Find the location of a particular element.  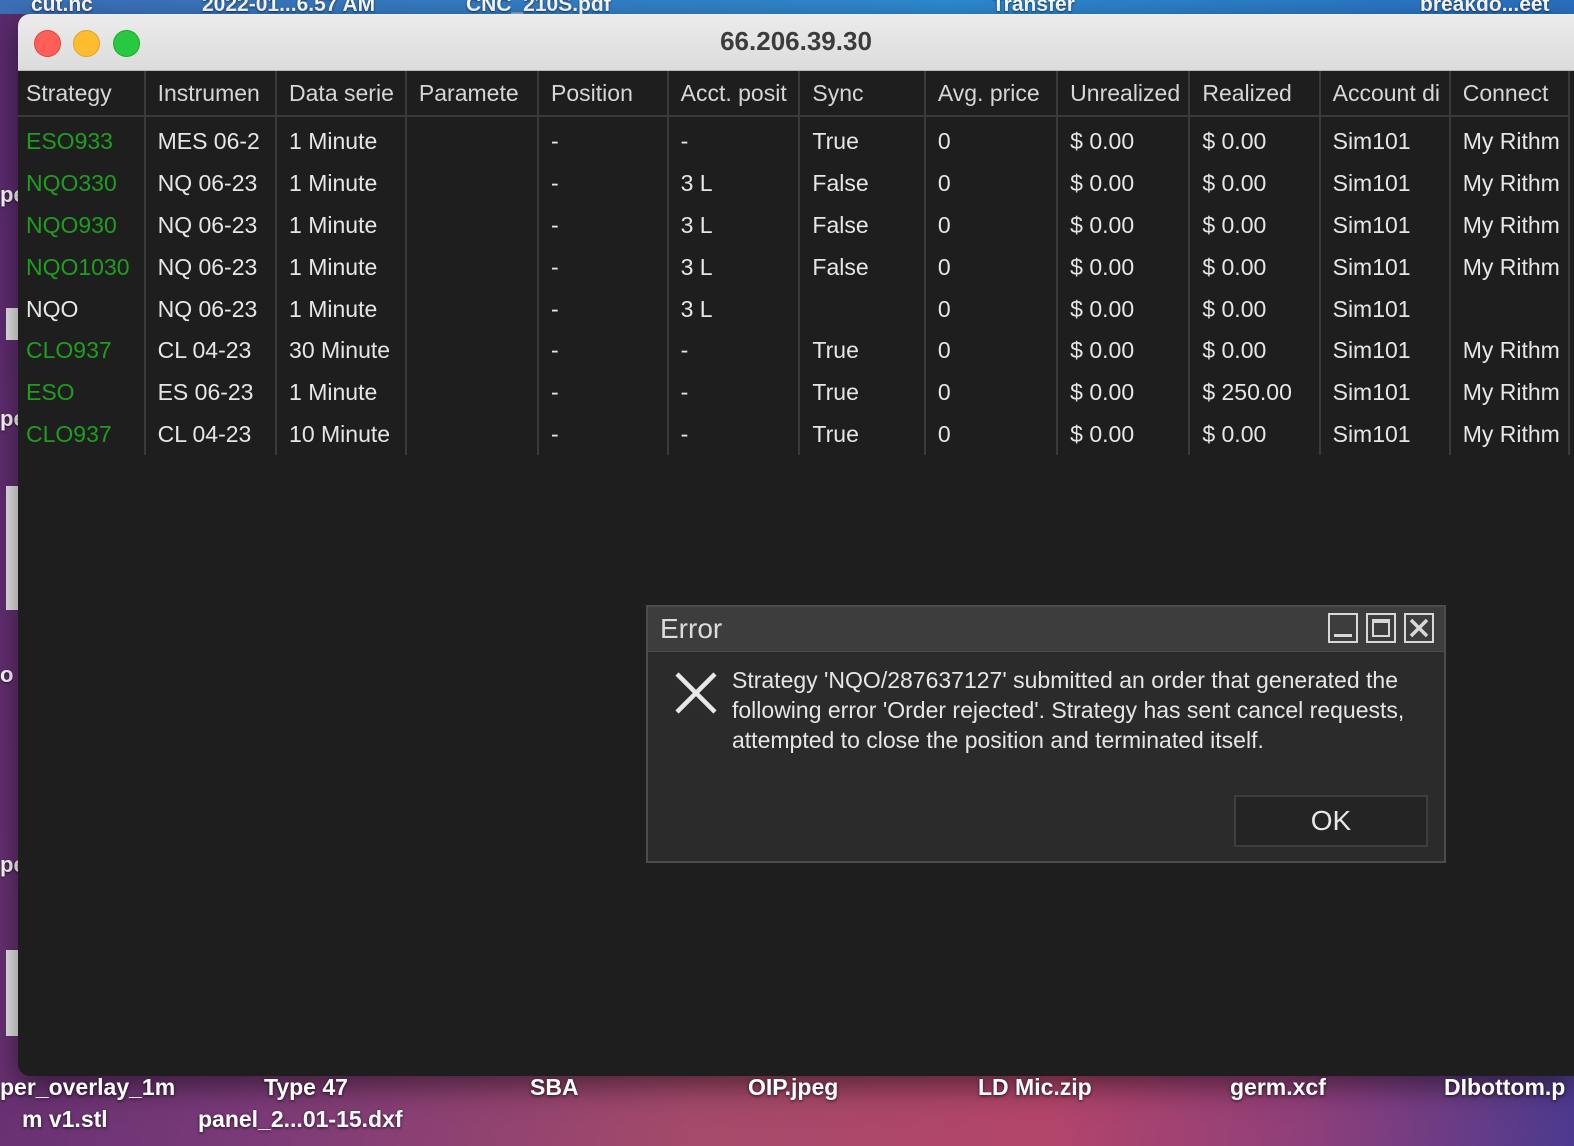

dialog-maximize-button is located at coordinates (1381, 628).